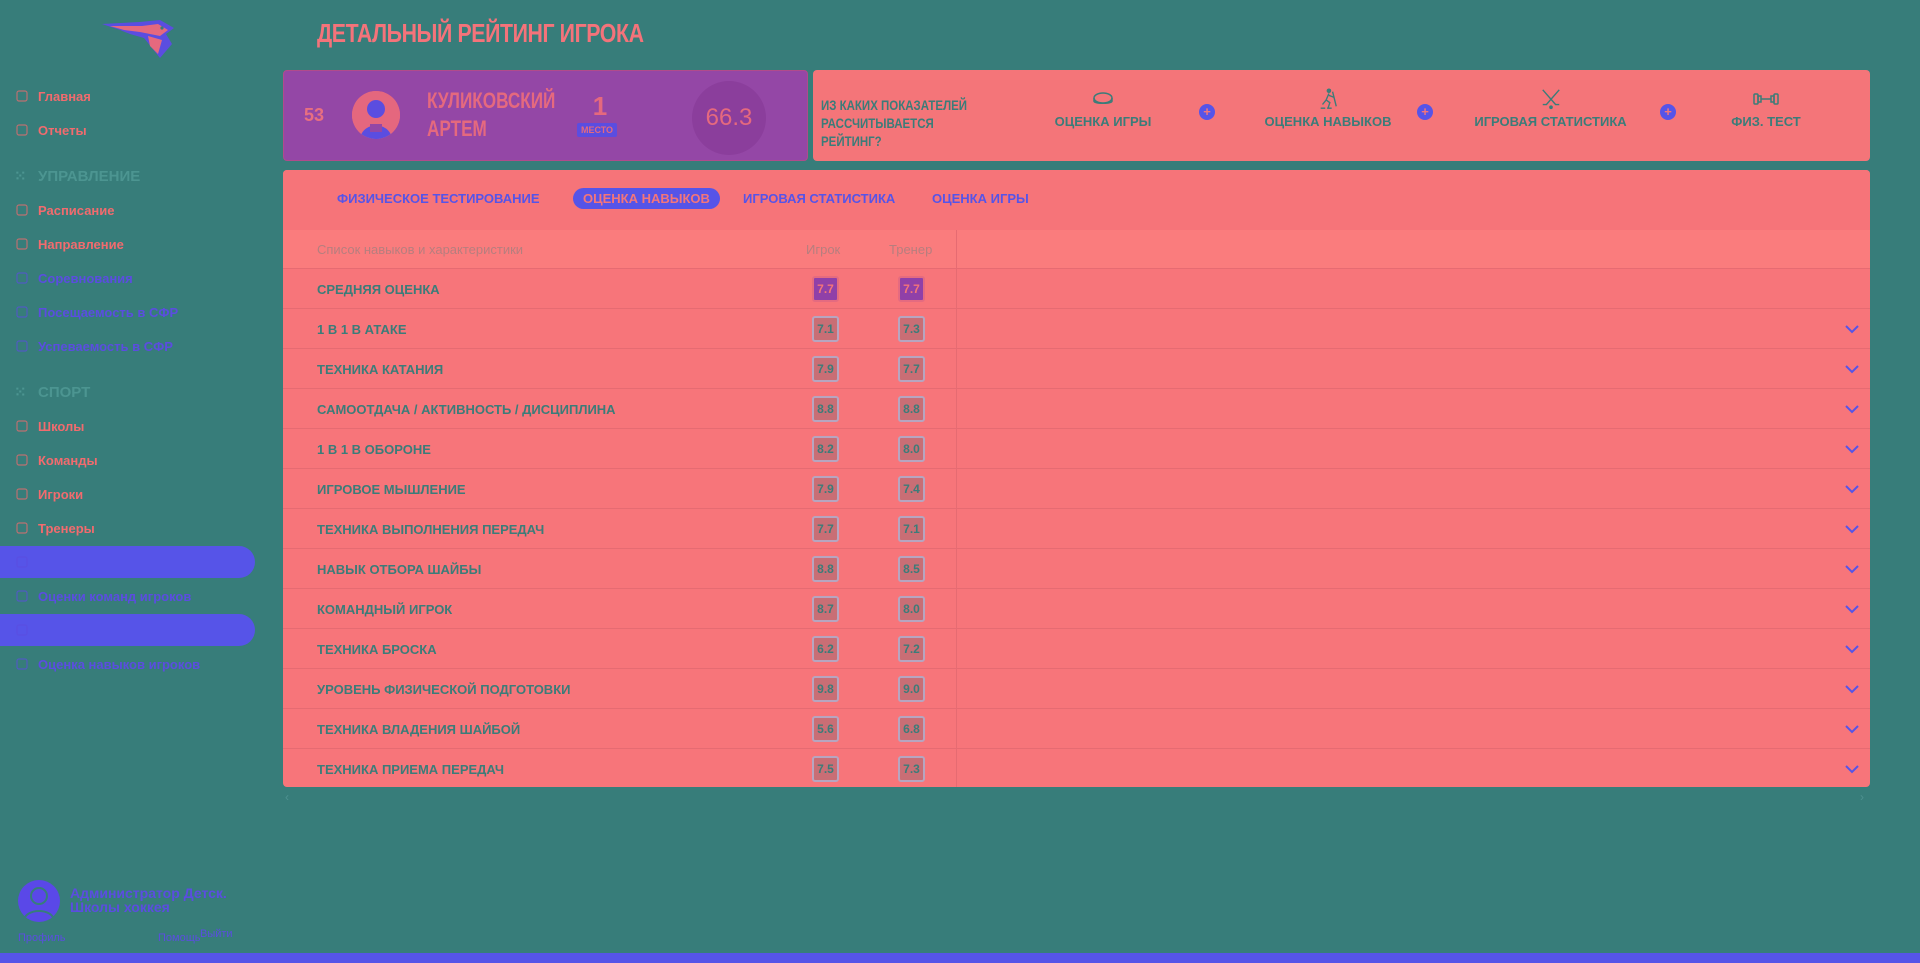 Image resolution: width=1920 pixels, height=963 pixels. I want to click on avatar, so click(39, 901).